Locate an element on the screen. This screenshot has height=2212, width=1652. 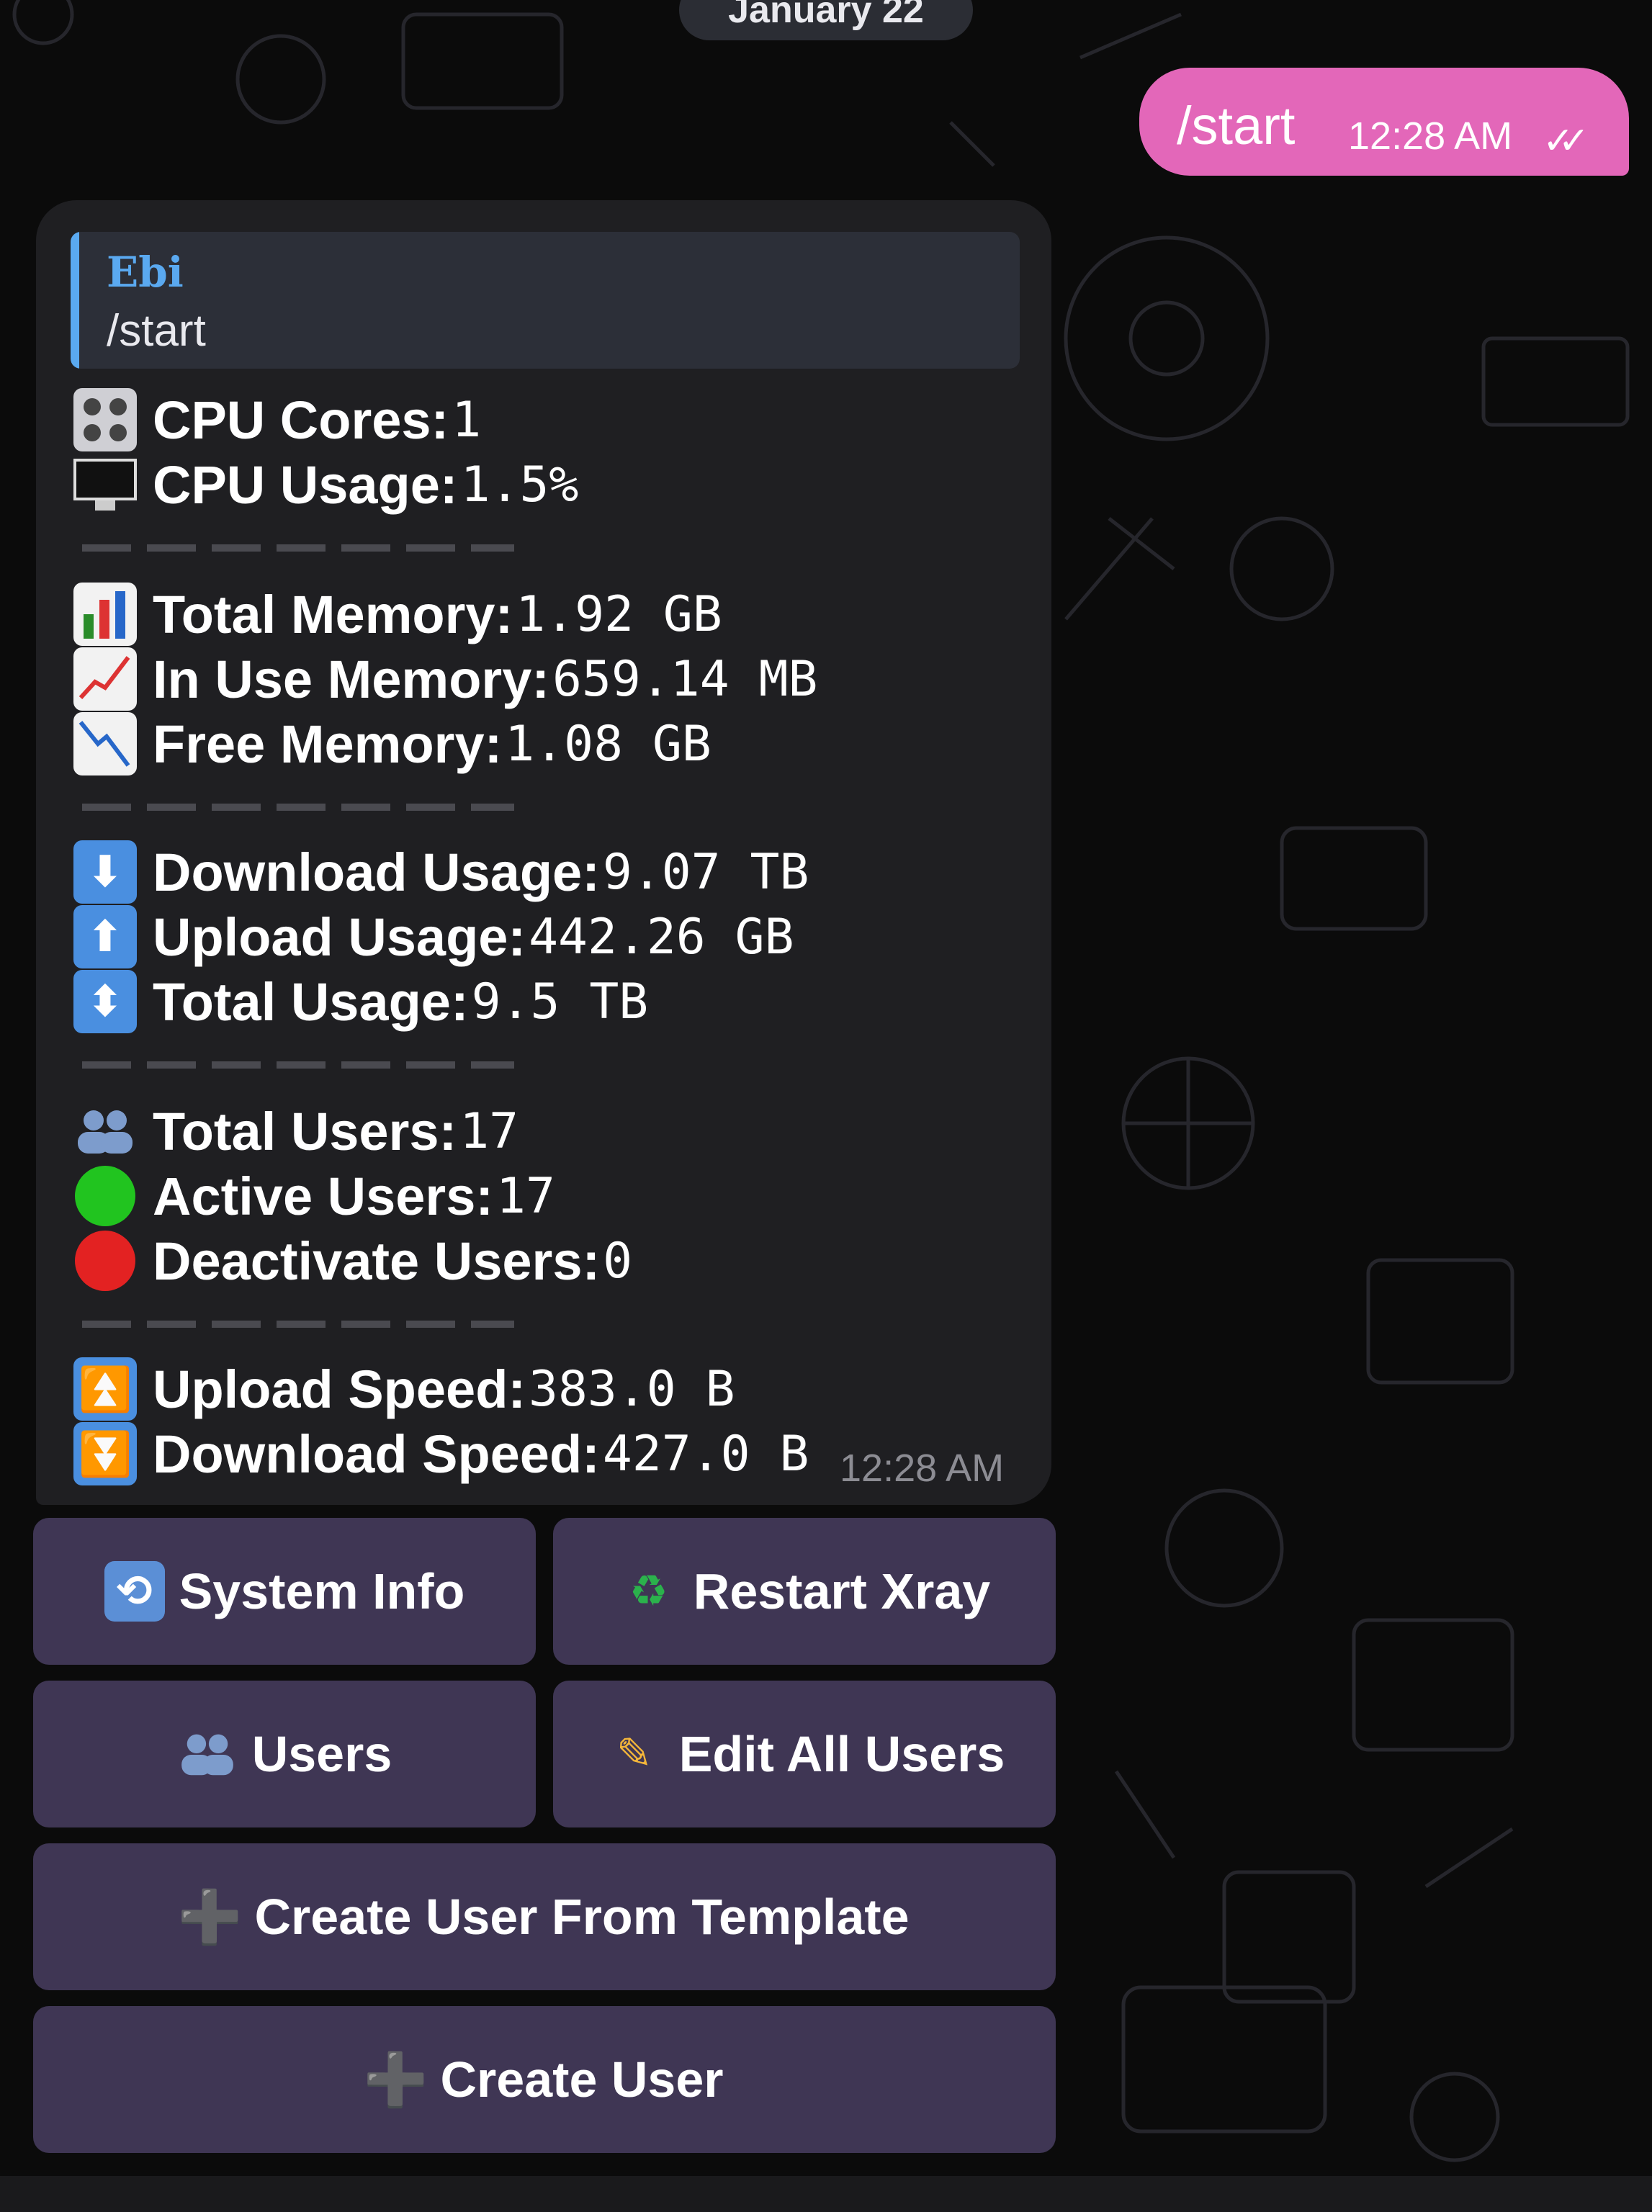
bar-chart-icon is located at coordinates (105, 615).